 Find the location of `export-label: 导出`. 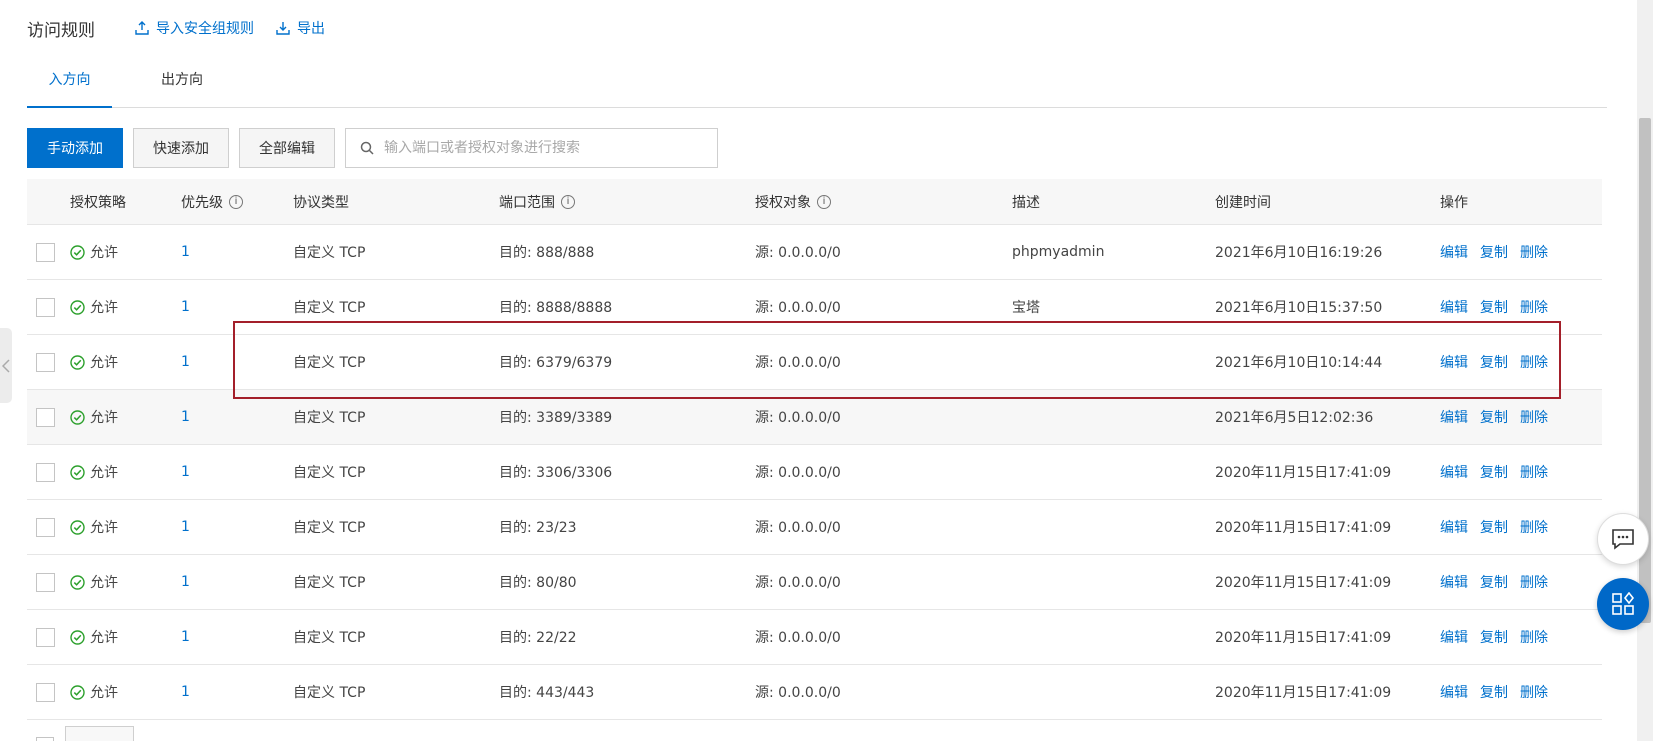

export-label: 导出 is located at coordinates (311, 29).